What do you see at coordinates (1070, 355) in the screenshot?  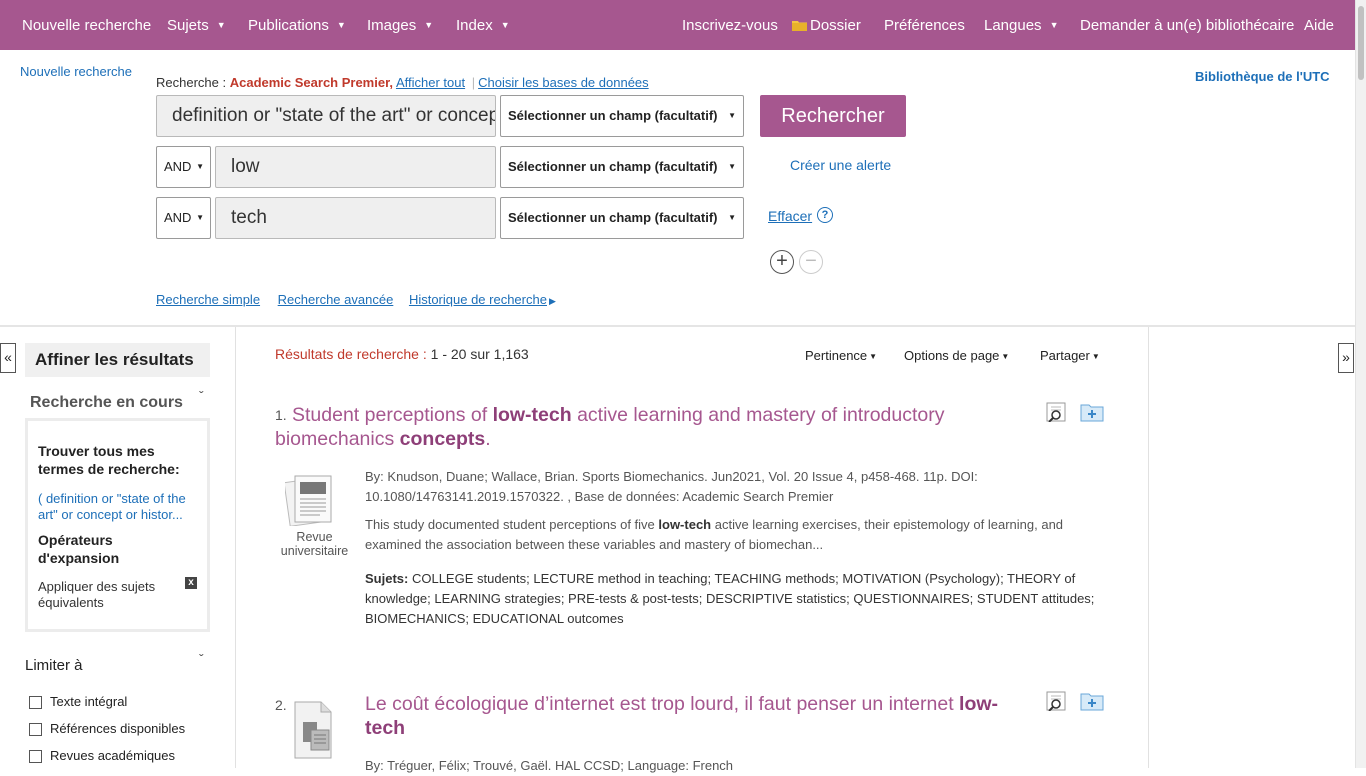 I see `share-dropdown: Partager ▼` at bounding box center [1070, 355].